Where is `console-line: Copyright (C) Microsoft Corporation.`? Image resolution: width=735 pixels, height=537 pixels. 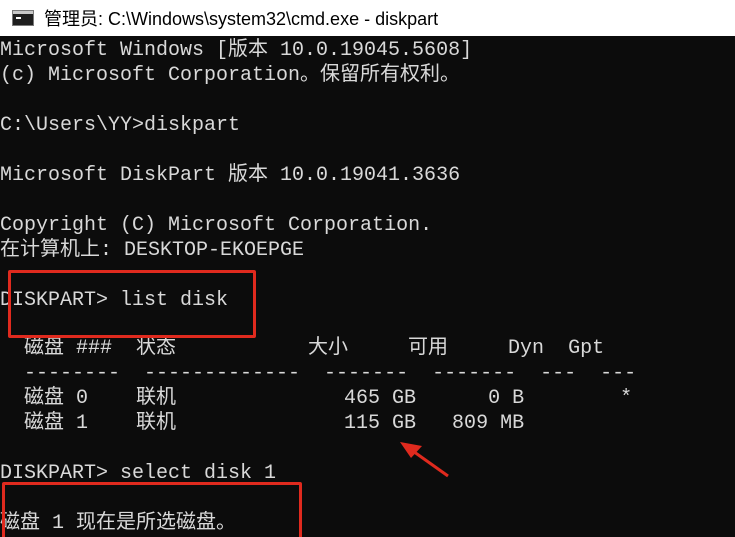 console-line: Copyright (C) Microsoft Corporation. is located at coordinates (216, 225).